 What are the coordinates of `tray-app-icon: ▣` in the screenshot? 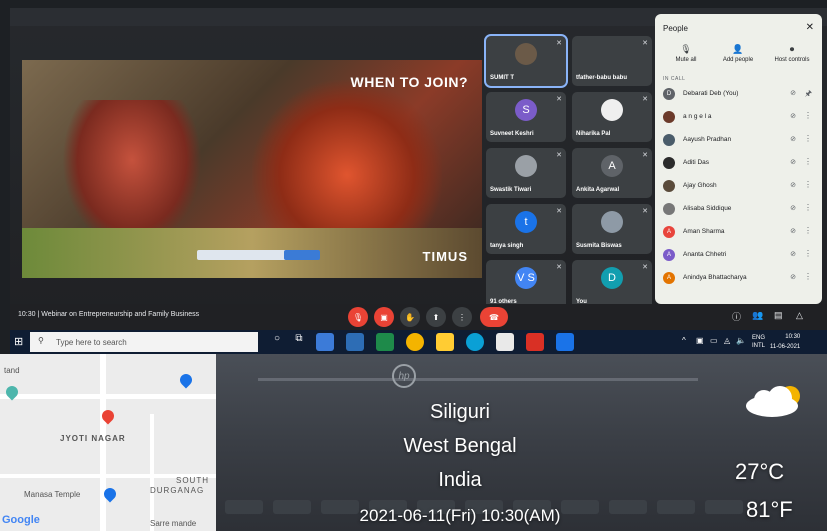 It's located at (700, 340).